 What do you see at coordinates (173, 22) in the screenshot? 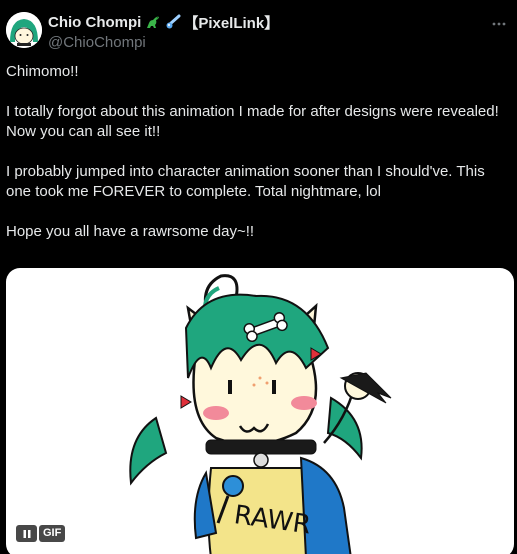
I see `comet-icon` at bounding box center [173, 22].